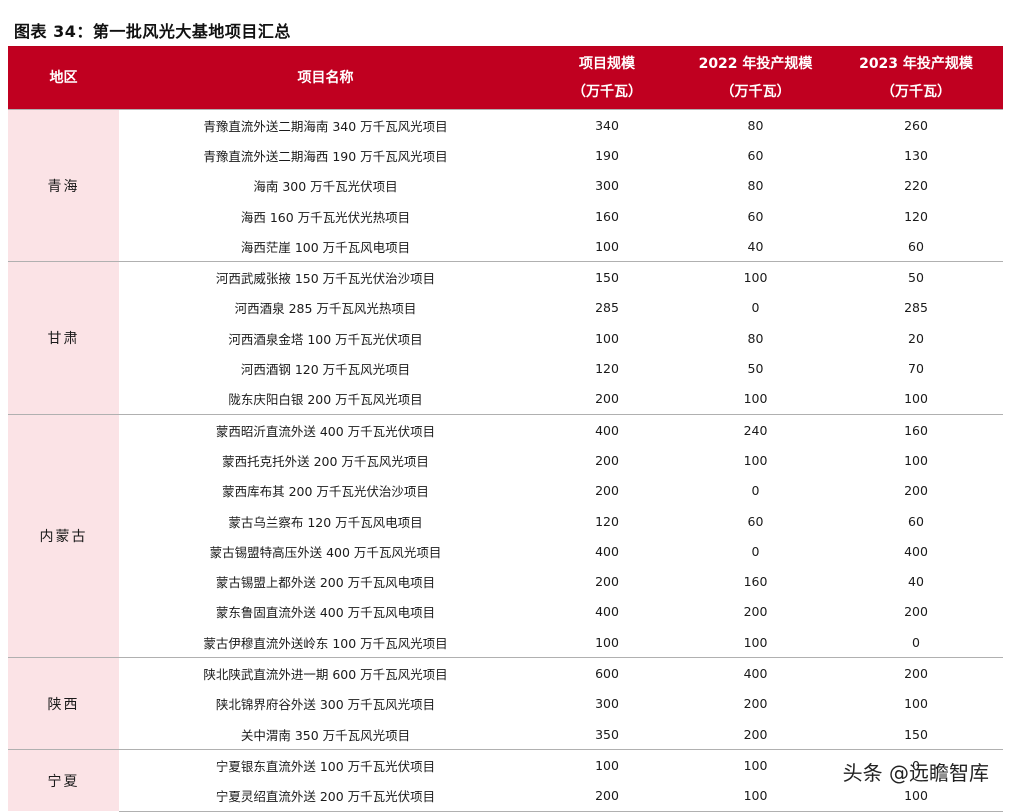  Describe the element at coordinates (325, 796) in the screenshot. I see `project-cell: 宁夏灵绍直流外送 200 万千瓦光伏项目` at that location.